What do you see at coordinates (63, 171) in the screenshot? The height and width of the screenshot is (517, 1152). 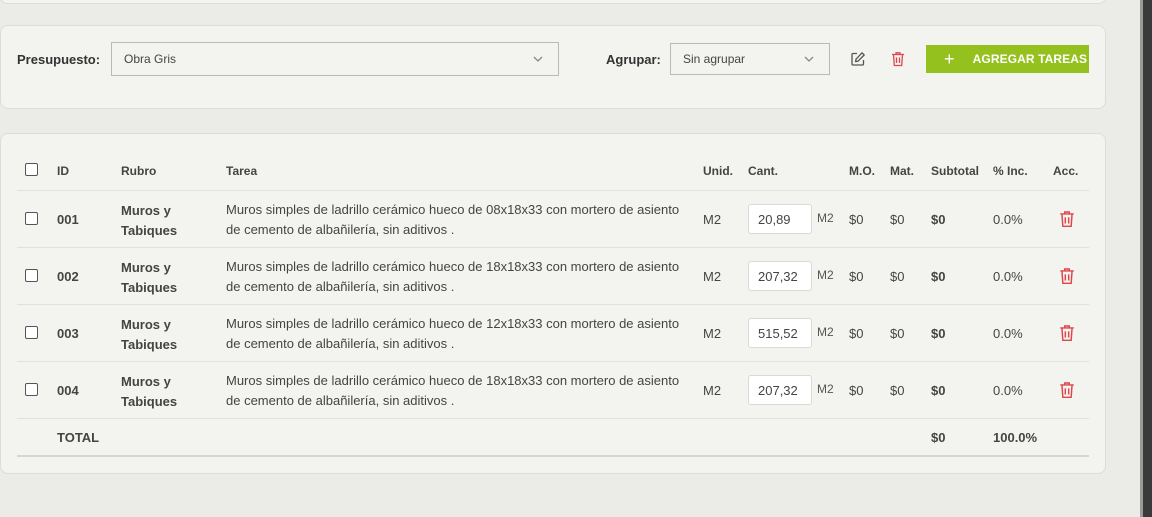 I see `header-id: ID` at bounding box center [63, 171].